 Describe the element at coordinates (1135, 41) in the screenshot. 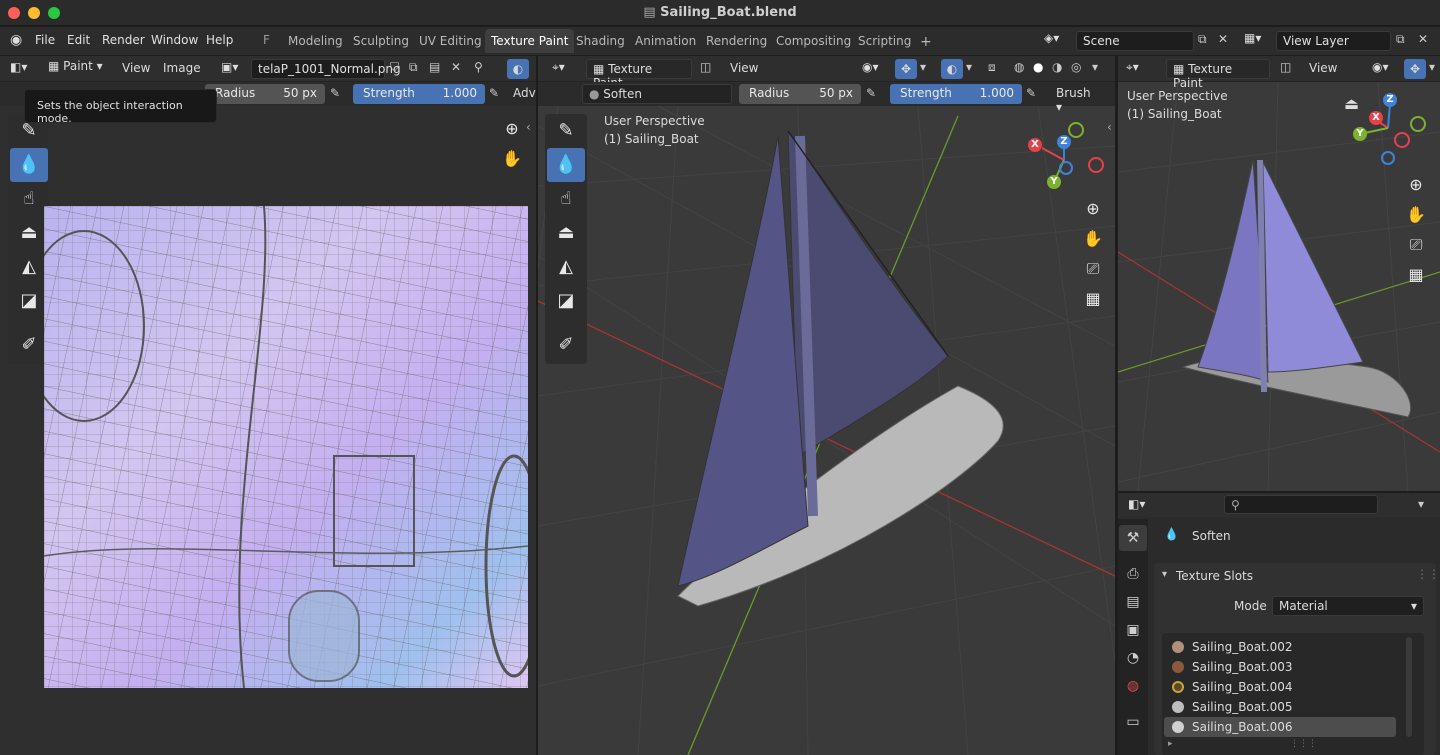

I see `scene-name-field: Scene` at that location.